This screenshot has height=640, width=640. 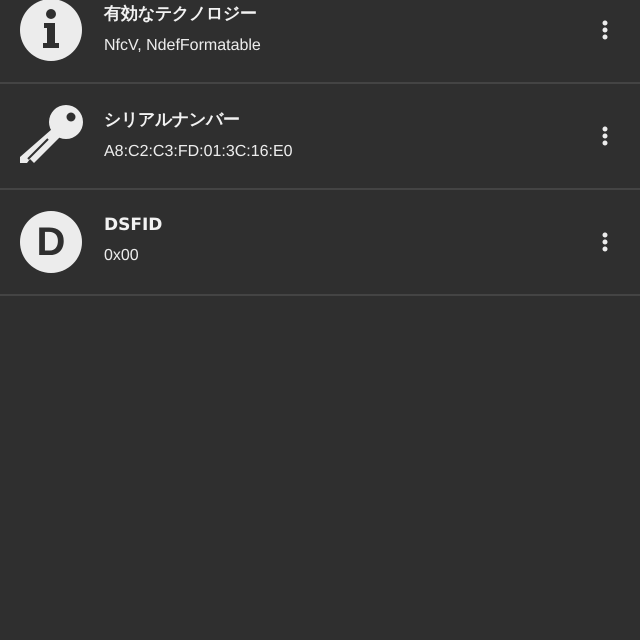 I want to click on letter-d-icon: D, so click(x=51, y=242).